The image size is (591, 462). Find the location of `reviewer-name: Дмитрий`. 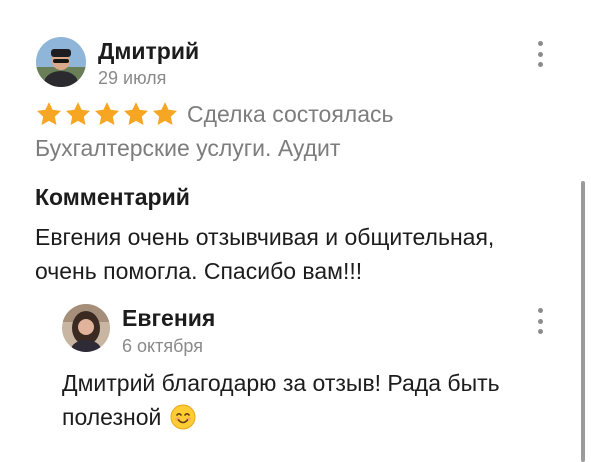

reviewer-name: Дмитрий is located at coordinates (148, 51).